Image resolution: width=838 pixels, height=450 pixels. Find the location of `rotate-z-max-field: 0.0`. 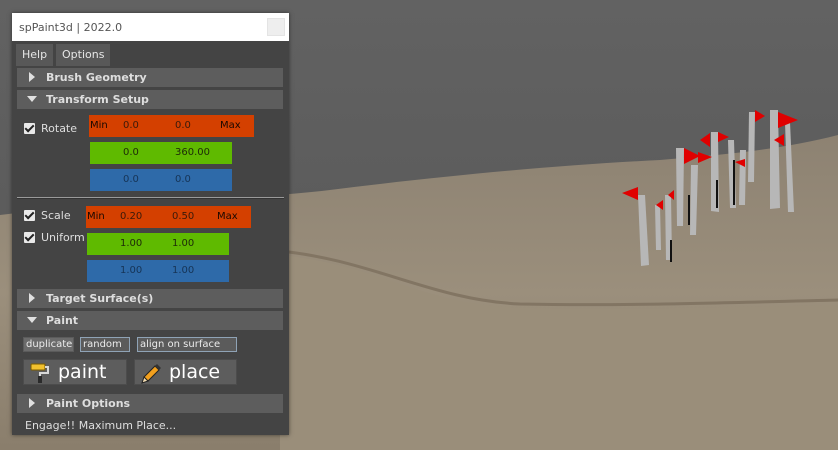

rotate-z-max-field: 0.0 is located at coordinates (183, 179).